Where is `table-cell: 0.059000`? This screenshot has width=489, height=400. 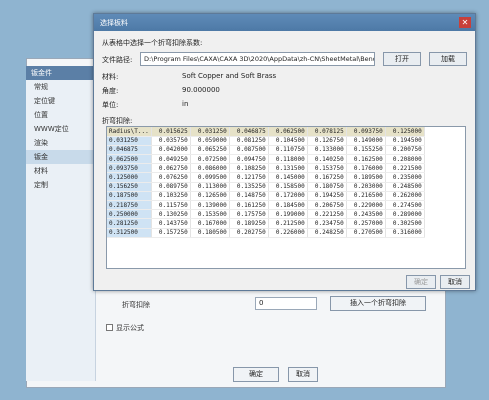
table-cell: 0.059000 is located at coordinates (210, 141).